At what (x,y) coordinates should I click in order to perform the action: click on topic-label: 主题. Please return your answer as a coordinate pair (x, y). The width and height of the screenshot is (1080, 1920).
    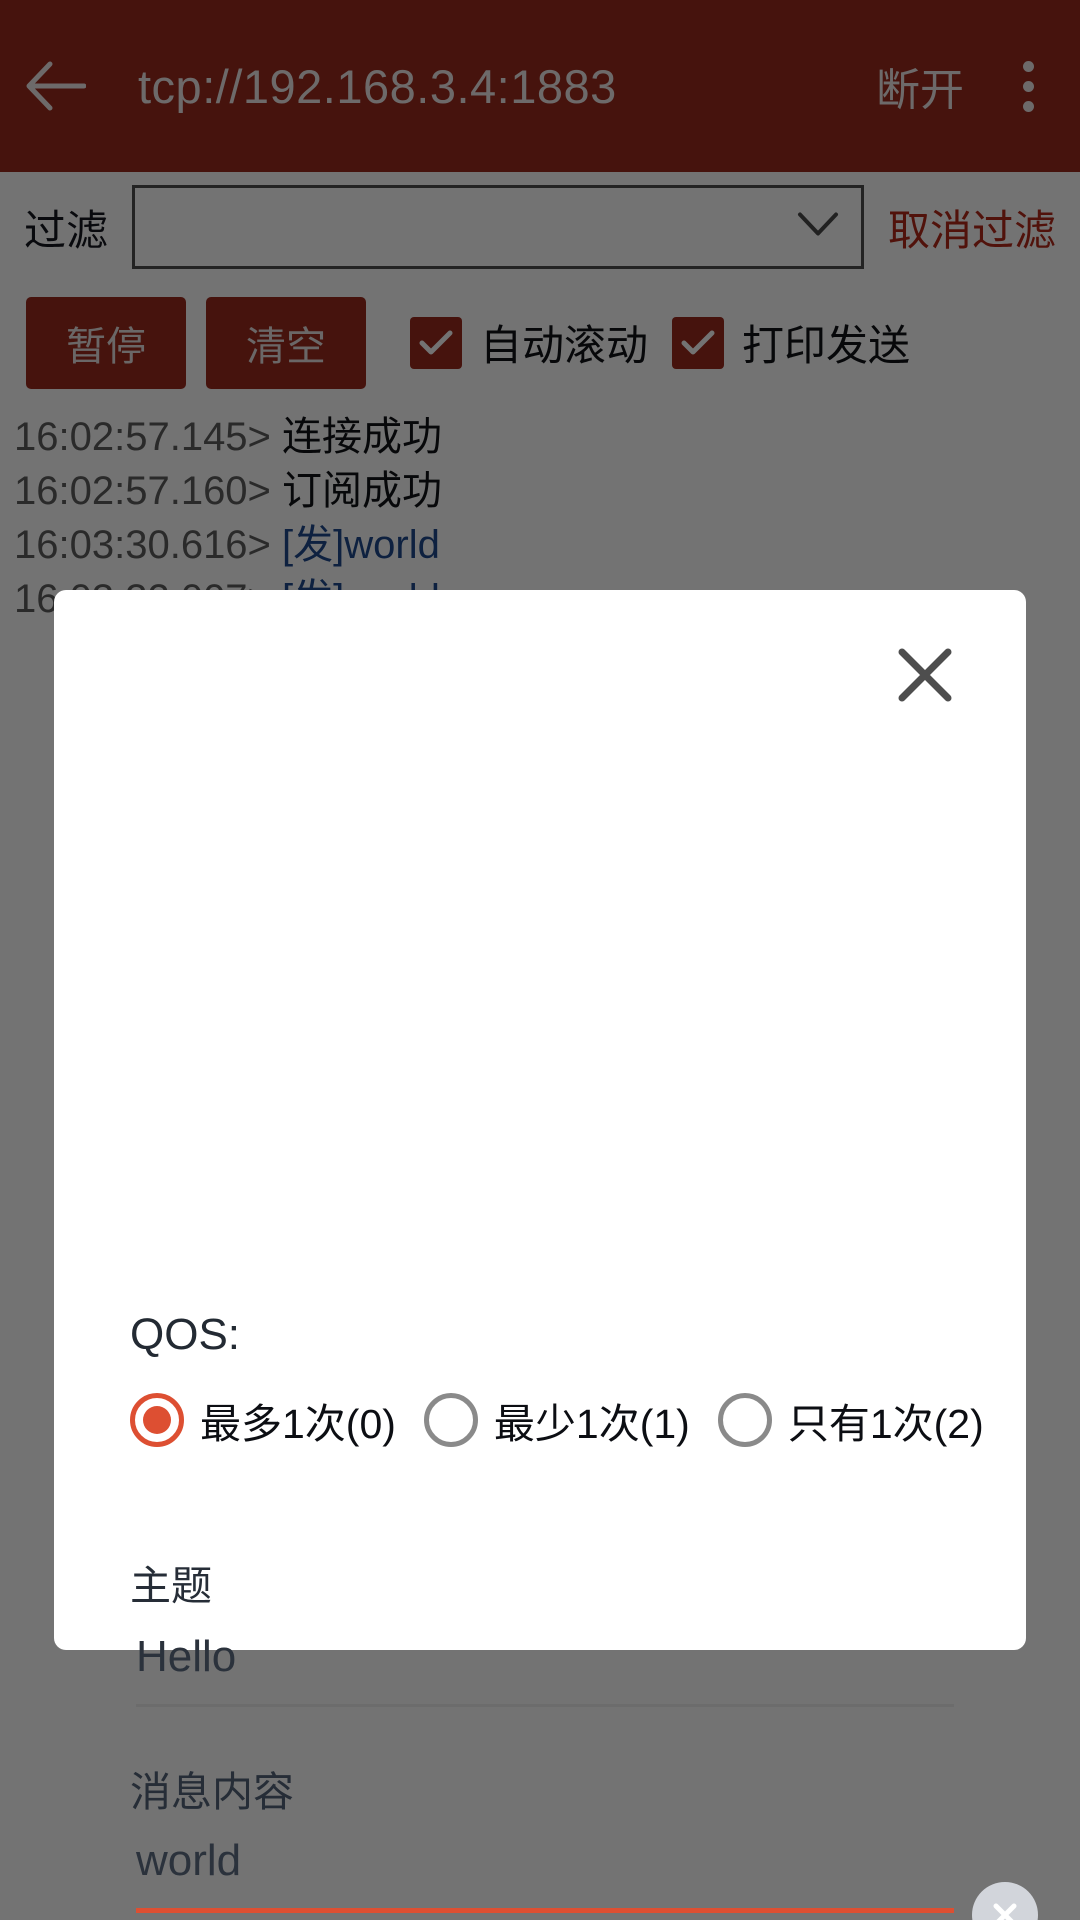
    Looking at the image, I should click on (171, 1586).